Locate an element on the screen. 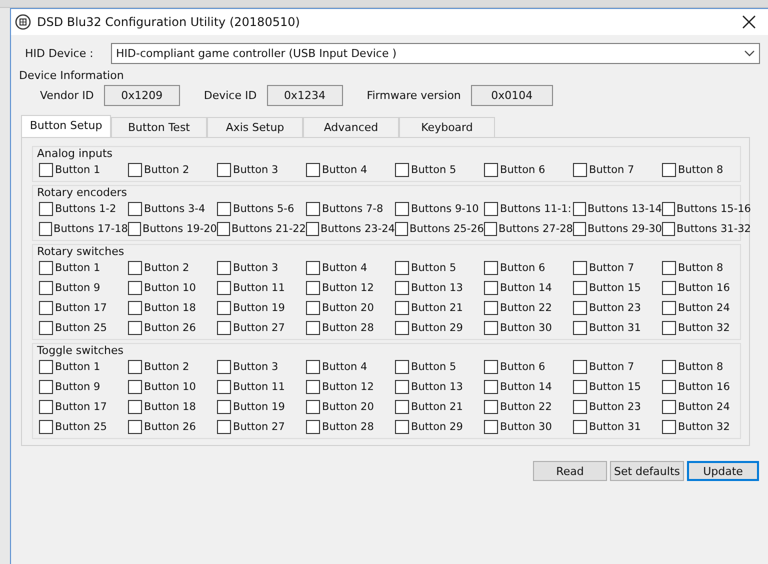  dialog-button: Update is located at coordinates (723, 471).